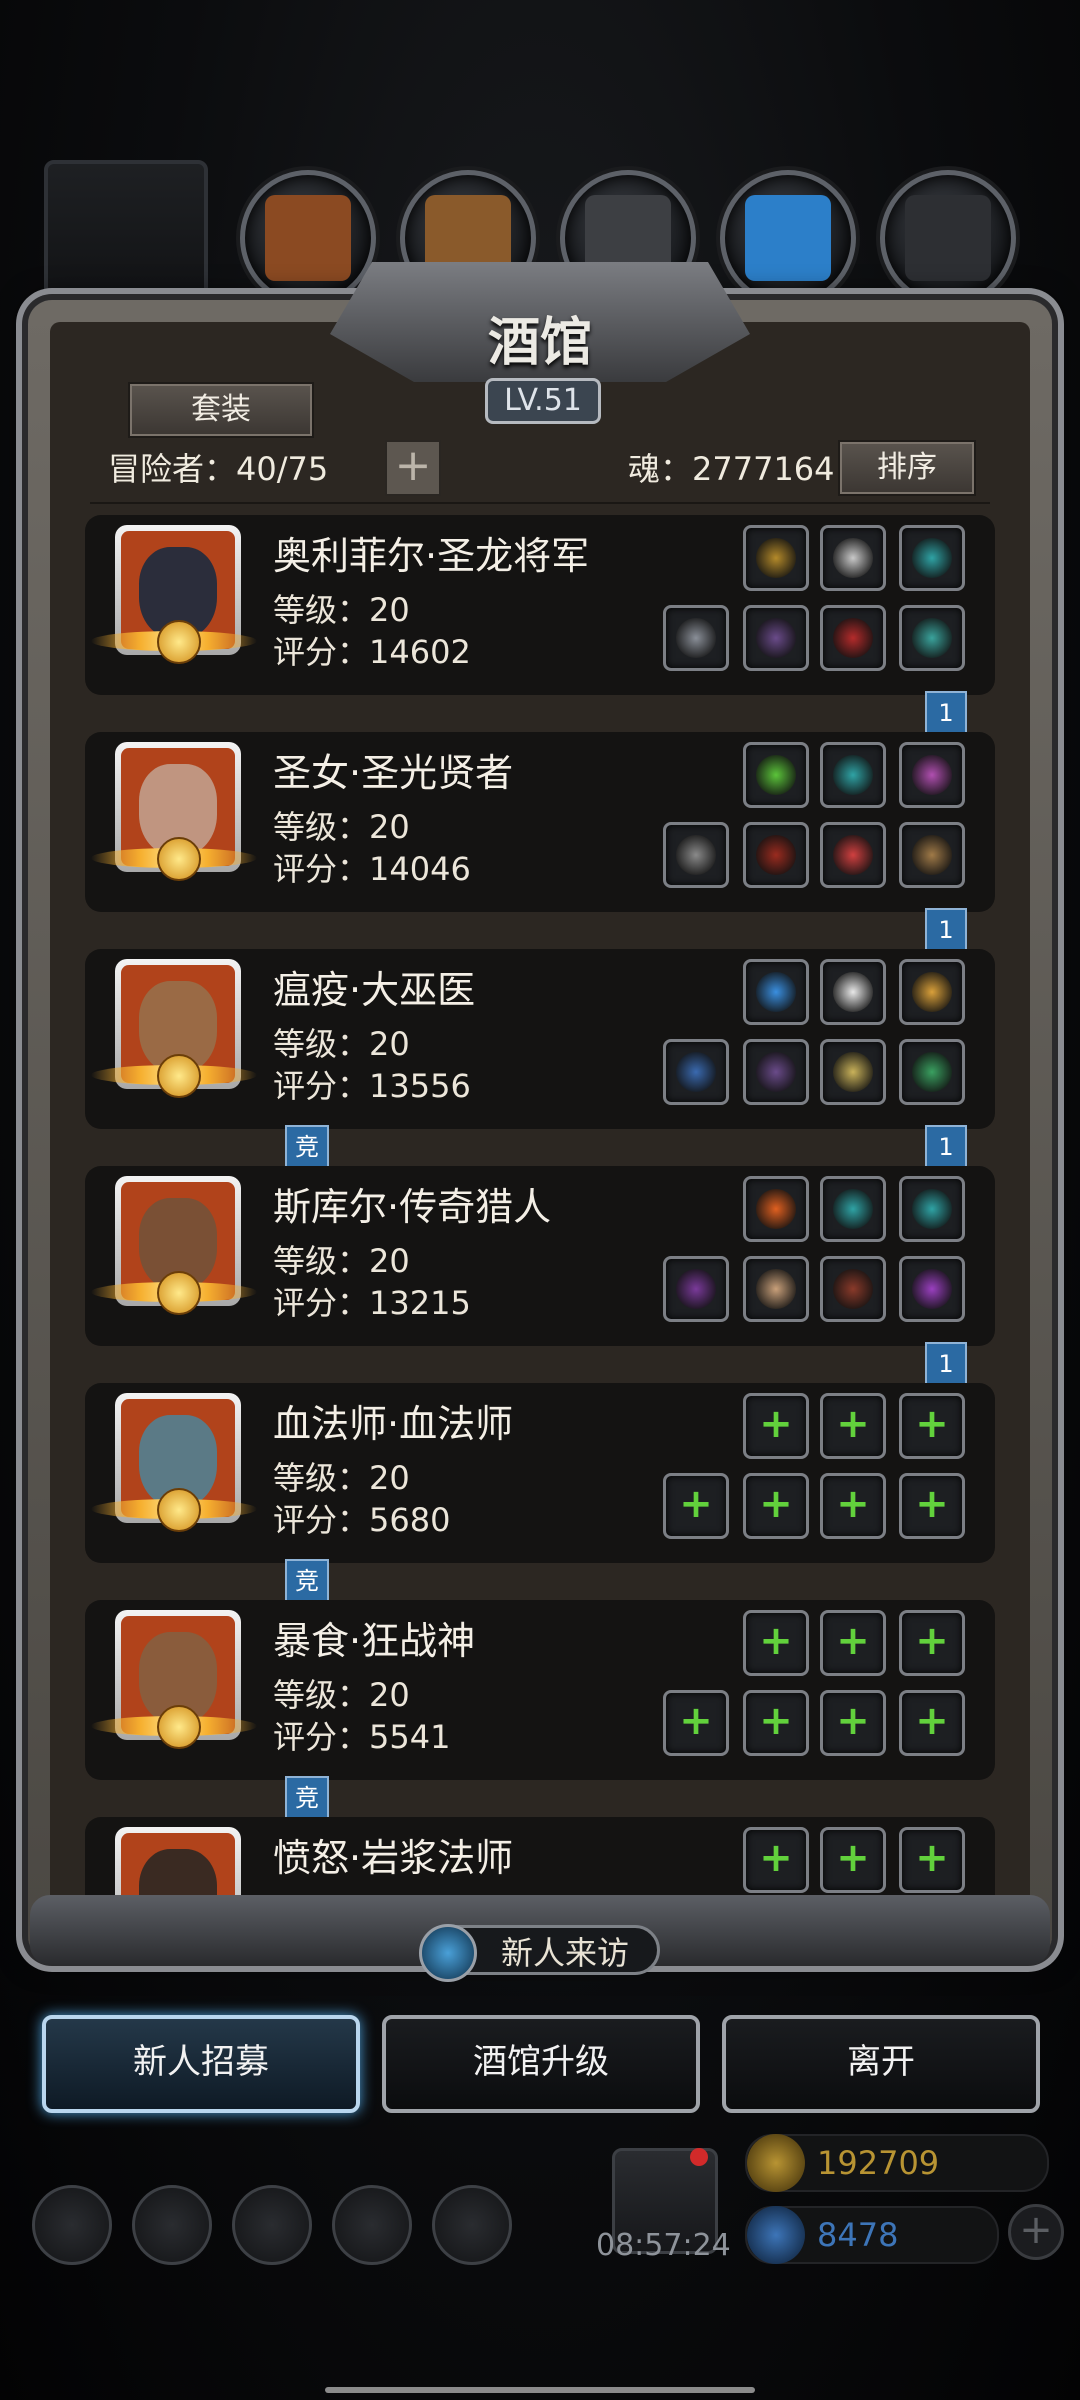 The width and height of the screenshot is (1080, 2400). I want to click on sort-button: 排序, so click(907, 468).